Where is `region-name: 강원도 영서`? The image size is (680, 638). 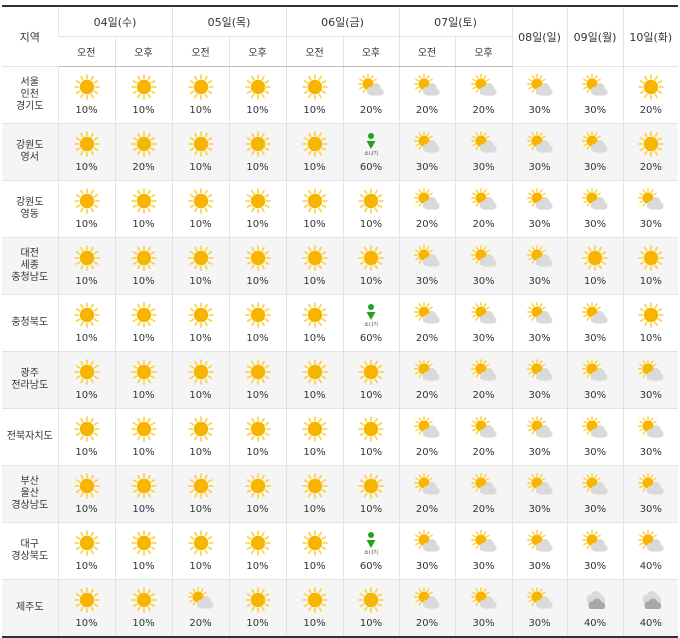 region-name: 강원도 영서 is located at coordinates (30, 152).